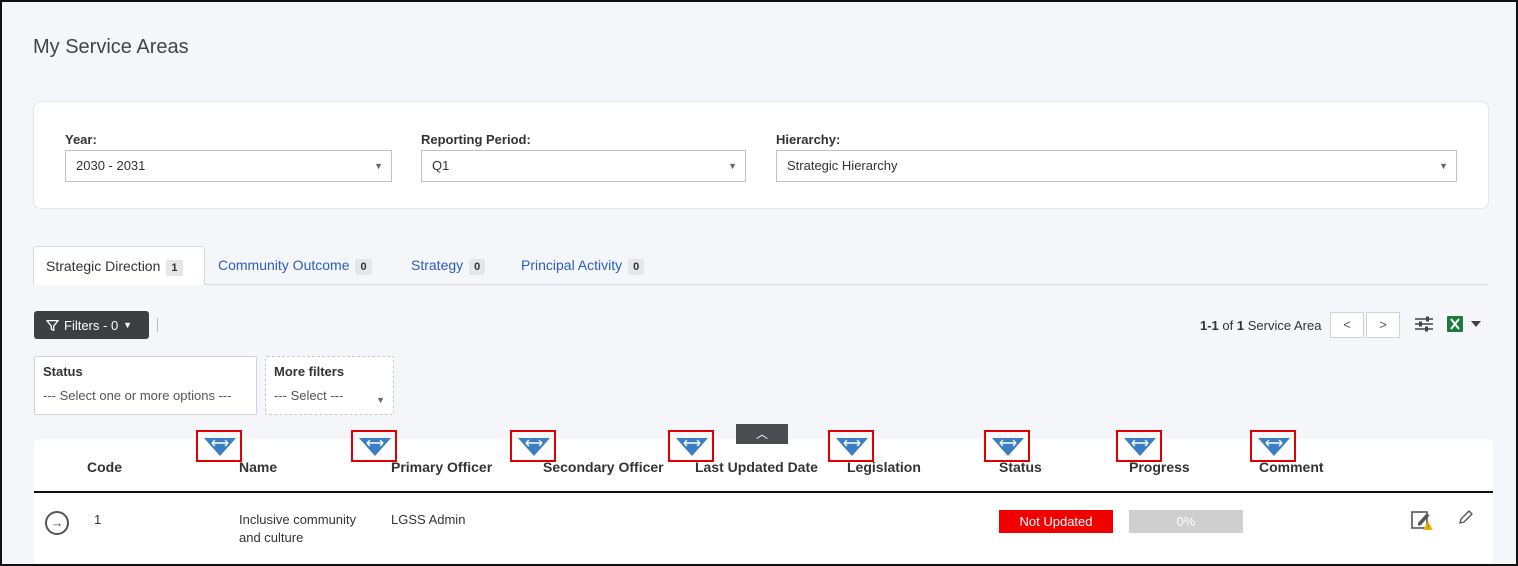 This screenshot has width=1518, height=566. I want to click on prev-page-button: <, so click(1347, 325).